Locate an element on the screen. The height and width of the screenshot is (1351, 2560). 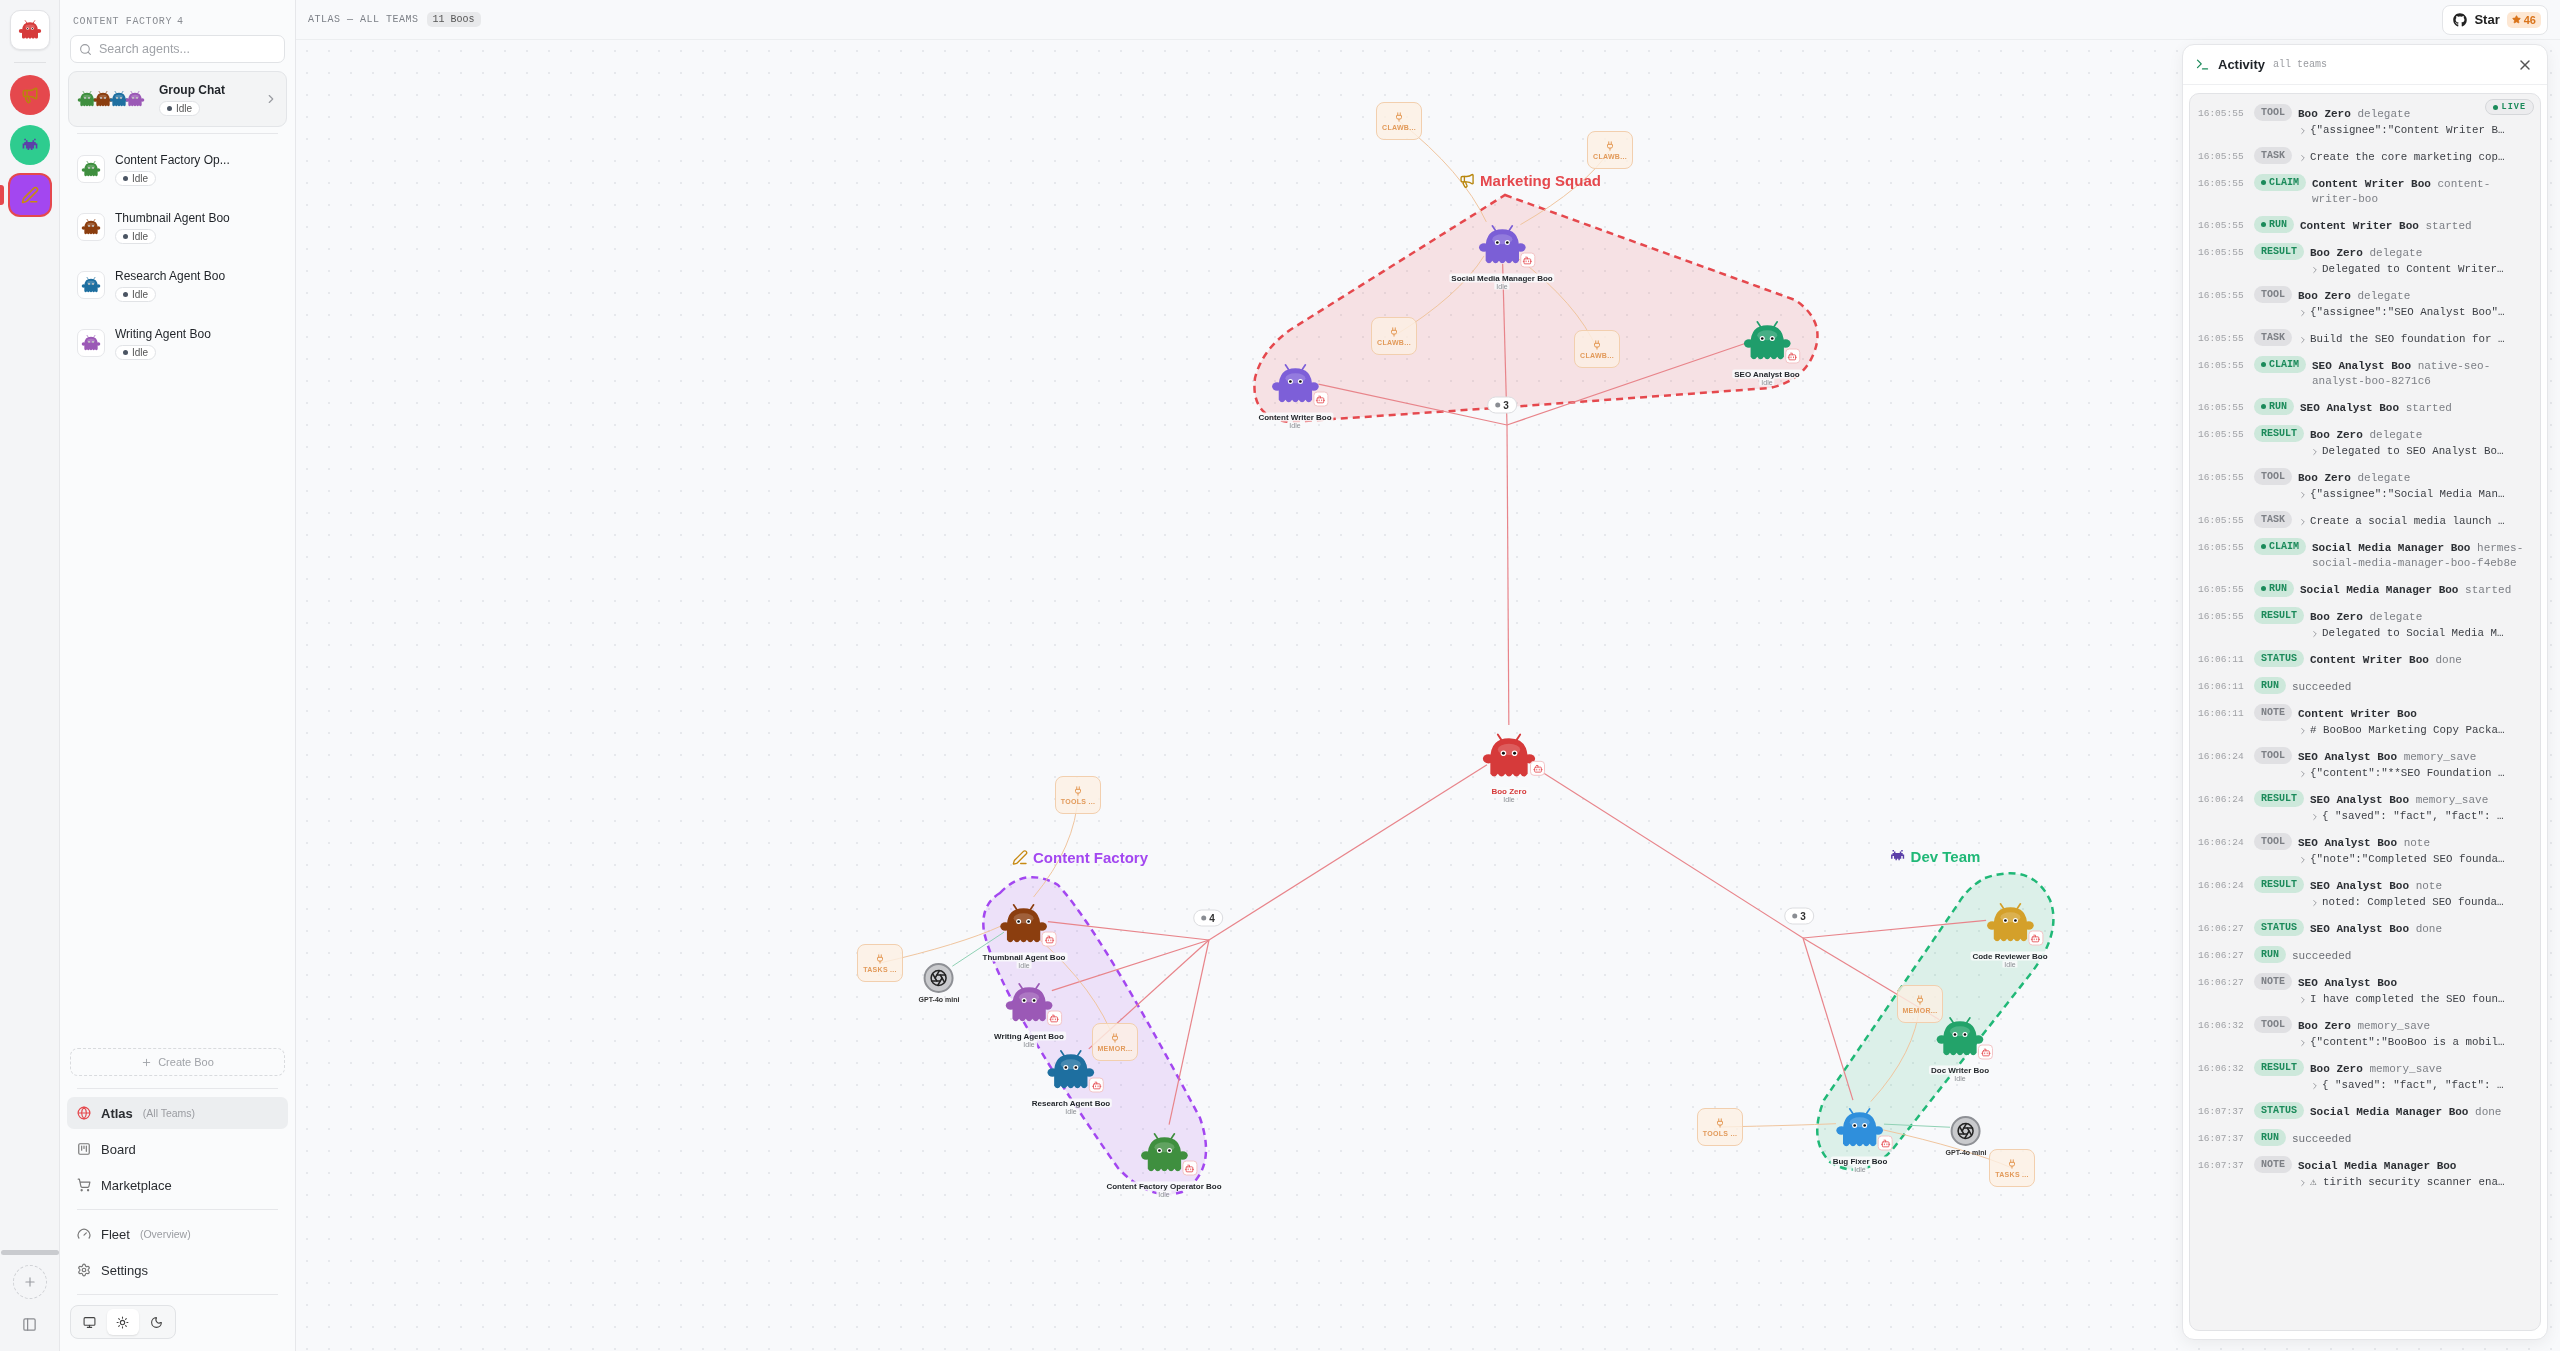
panel-title: Activity is located at coordinates (2241, 64).